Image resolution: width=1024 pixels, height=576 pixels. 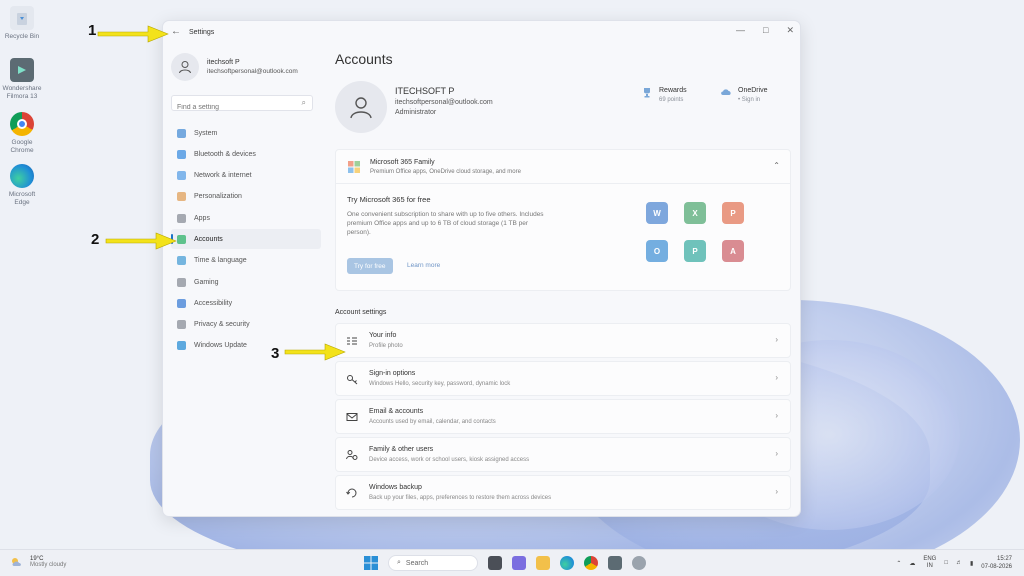 What do you see at coordinates (246, 239) in the screenshot?
I see `sidebar-item-accounts: Accounts` at bounding box center [246, 239].